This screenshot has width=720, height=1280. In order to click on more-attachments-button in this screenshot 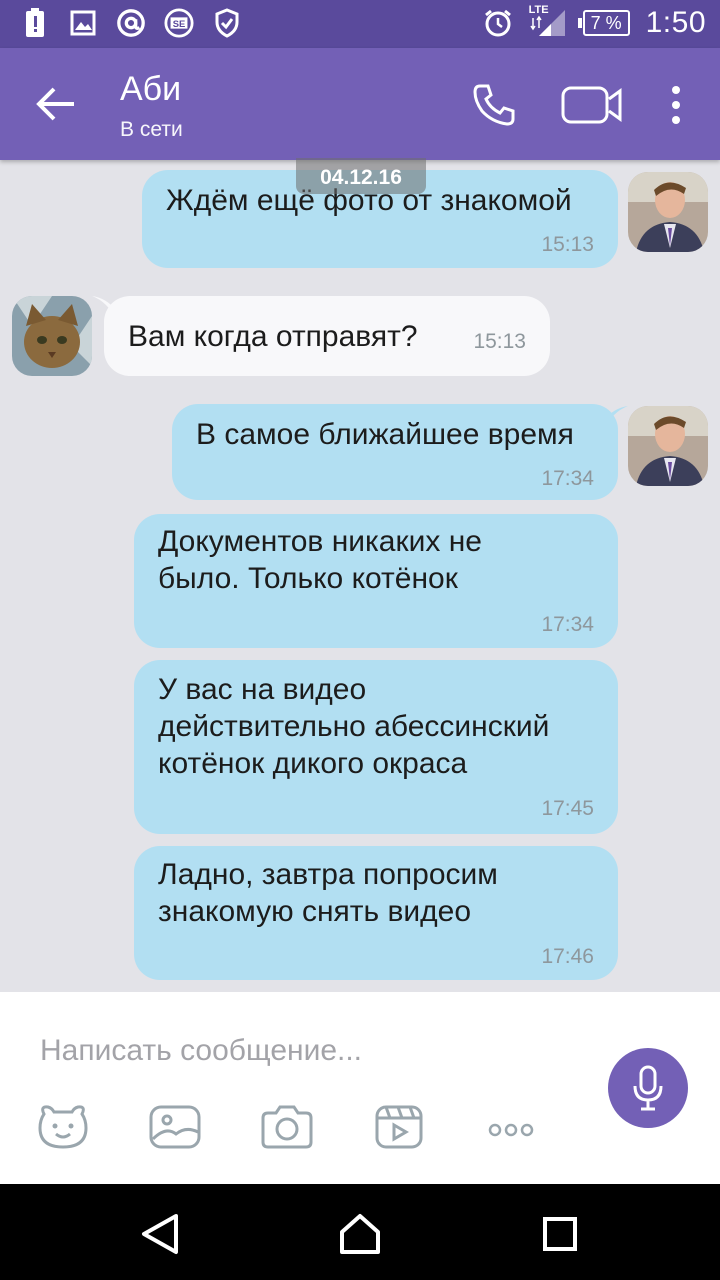, I will do `click(513, 1127)`.